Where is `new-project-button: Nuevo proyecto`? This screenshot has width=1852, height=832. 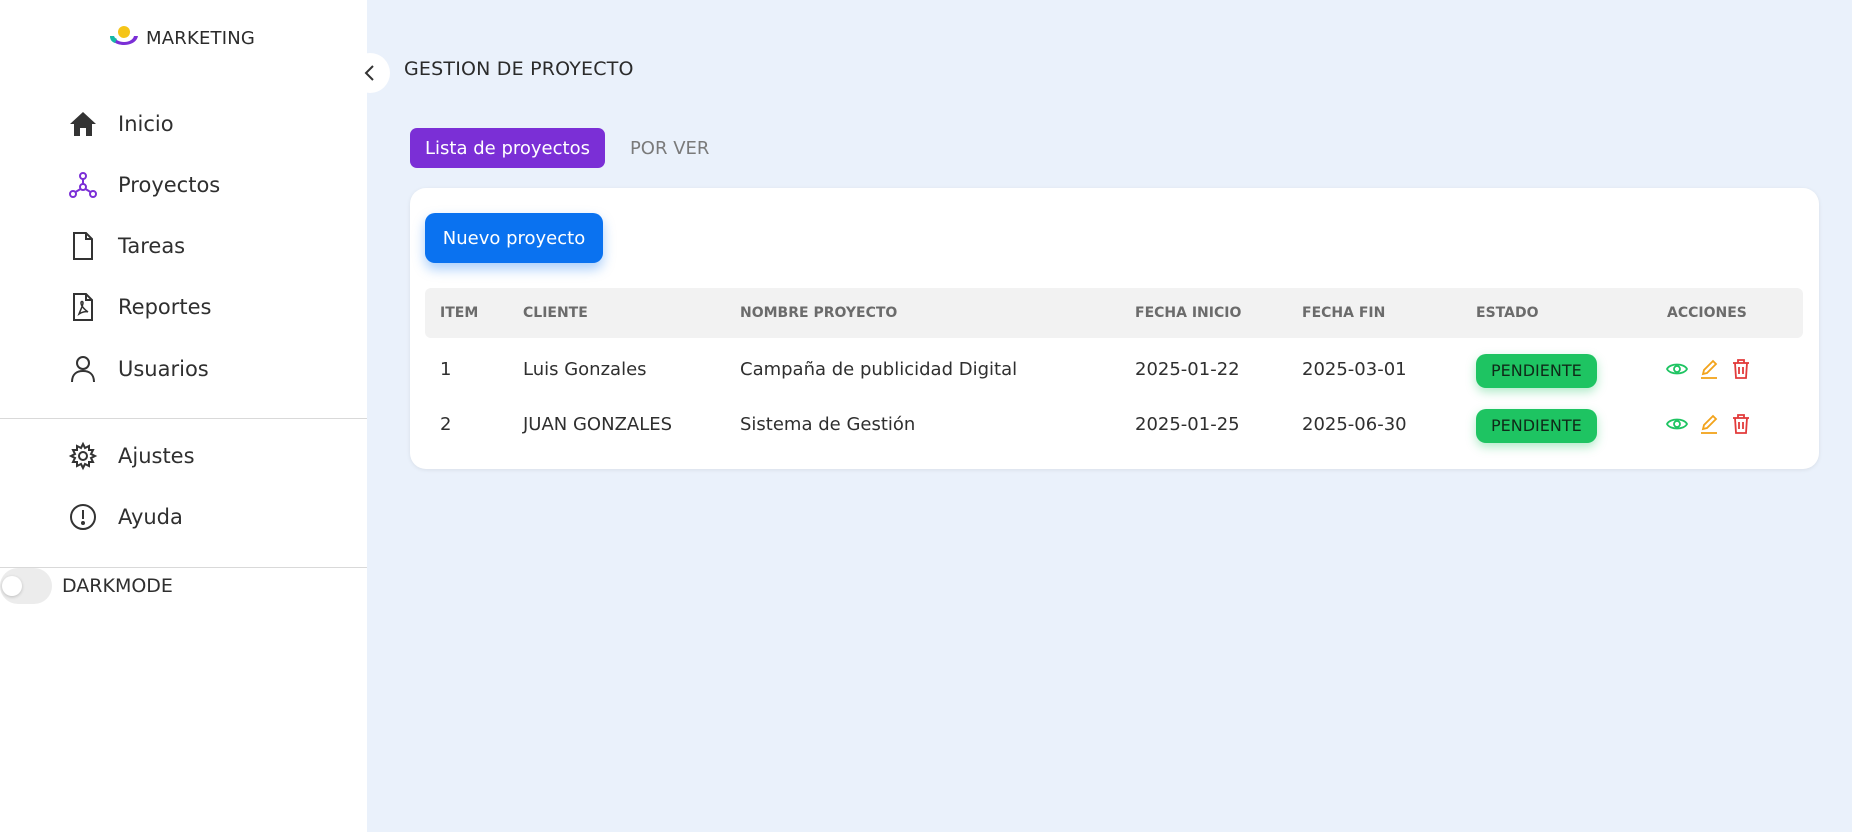
new-project-button: Nuevo proyecto is located at coordinates (514, 238).